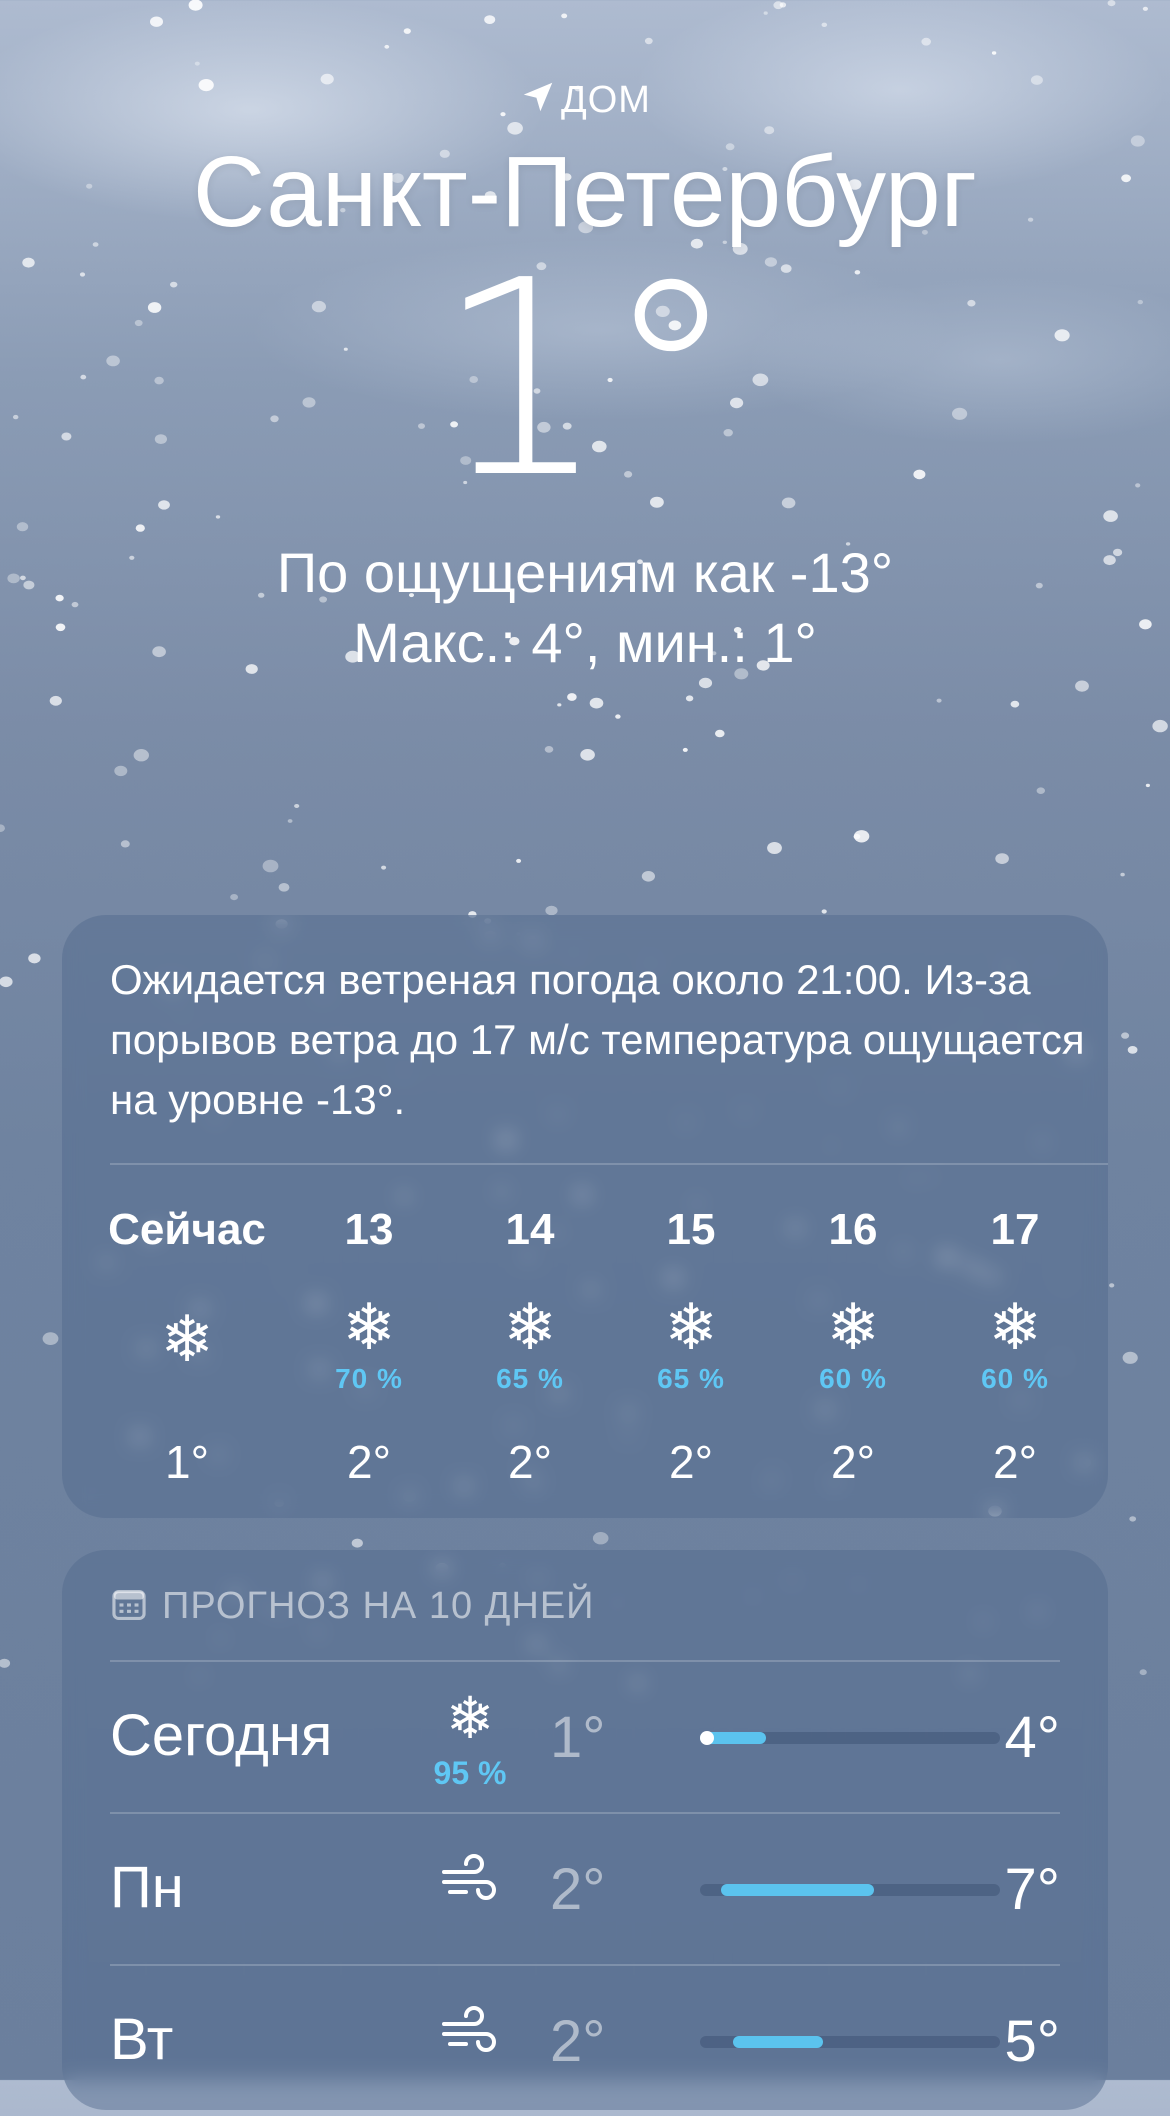  Describe the element at coordinates (1032, 1889) in the screenshot. I see `day-max-temp: 7°` at that location.